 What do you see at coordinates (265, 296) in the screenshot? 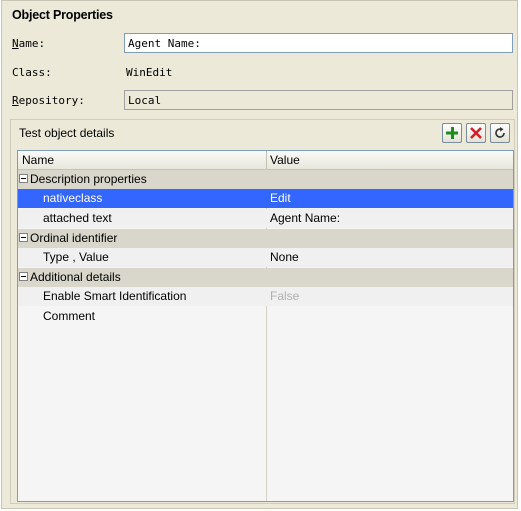
I see `property-row-enable-smart-identification: Enable Smart Identification False` at bounding box center [265, 296].